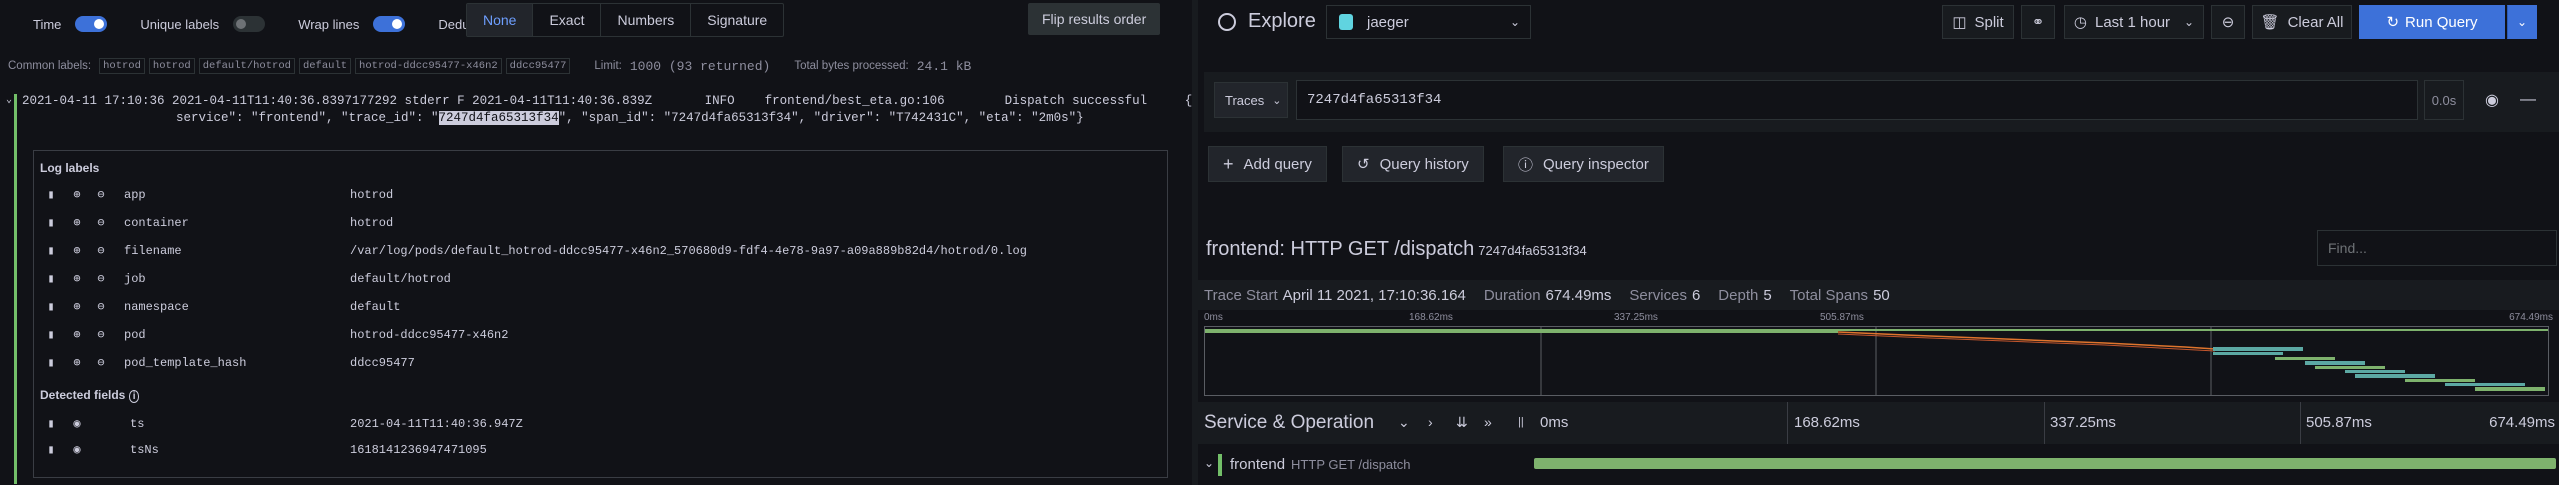 The image size is (2559, 485). What do you see at coordinates (1320, 464) in the screenshot?
I see `span-service: frontend HTTP GET /dispatch` at bounding box center [1320, 464].